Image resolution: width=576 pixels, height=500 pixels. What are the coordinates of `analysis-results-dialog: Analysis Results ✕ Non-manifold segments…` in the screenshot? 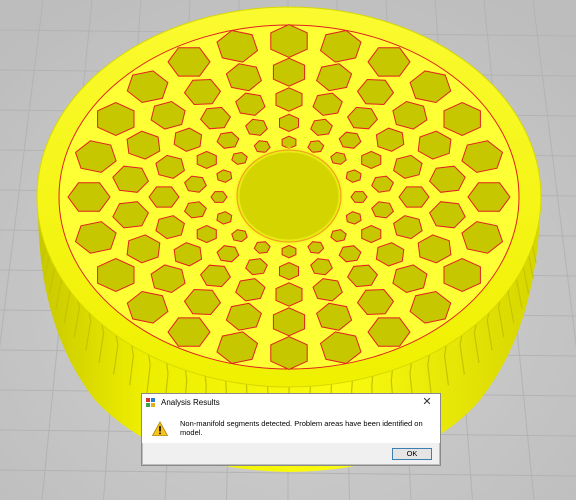 It's located at (291, 429).